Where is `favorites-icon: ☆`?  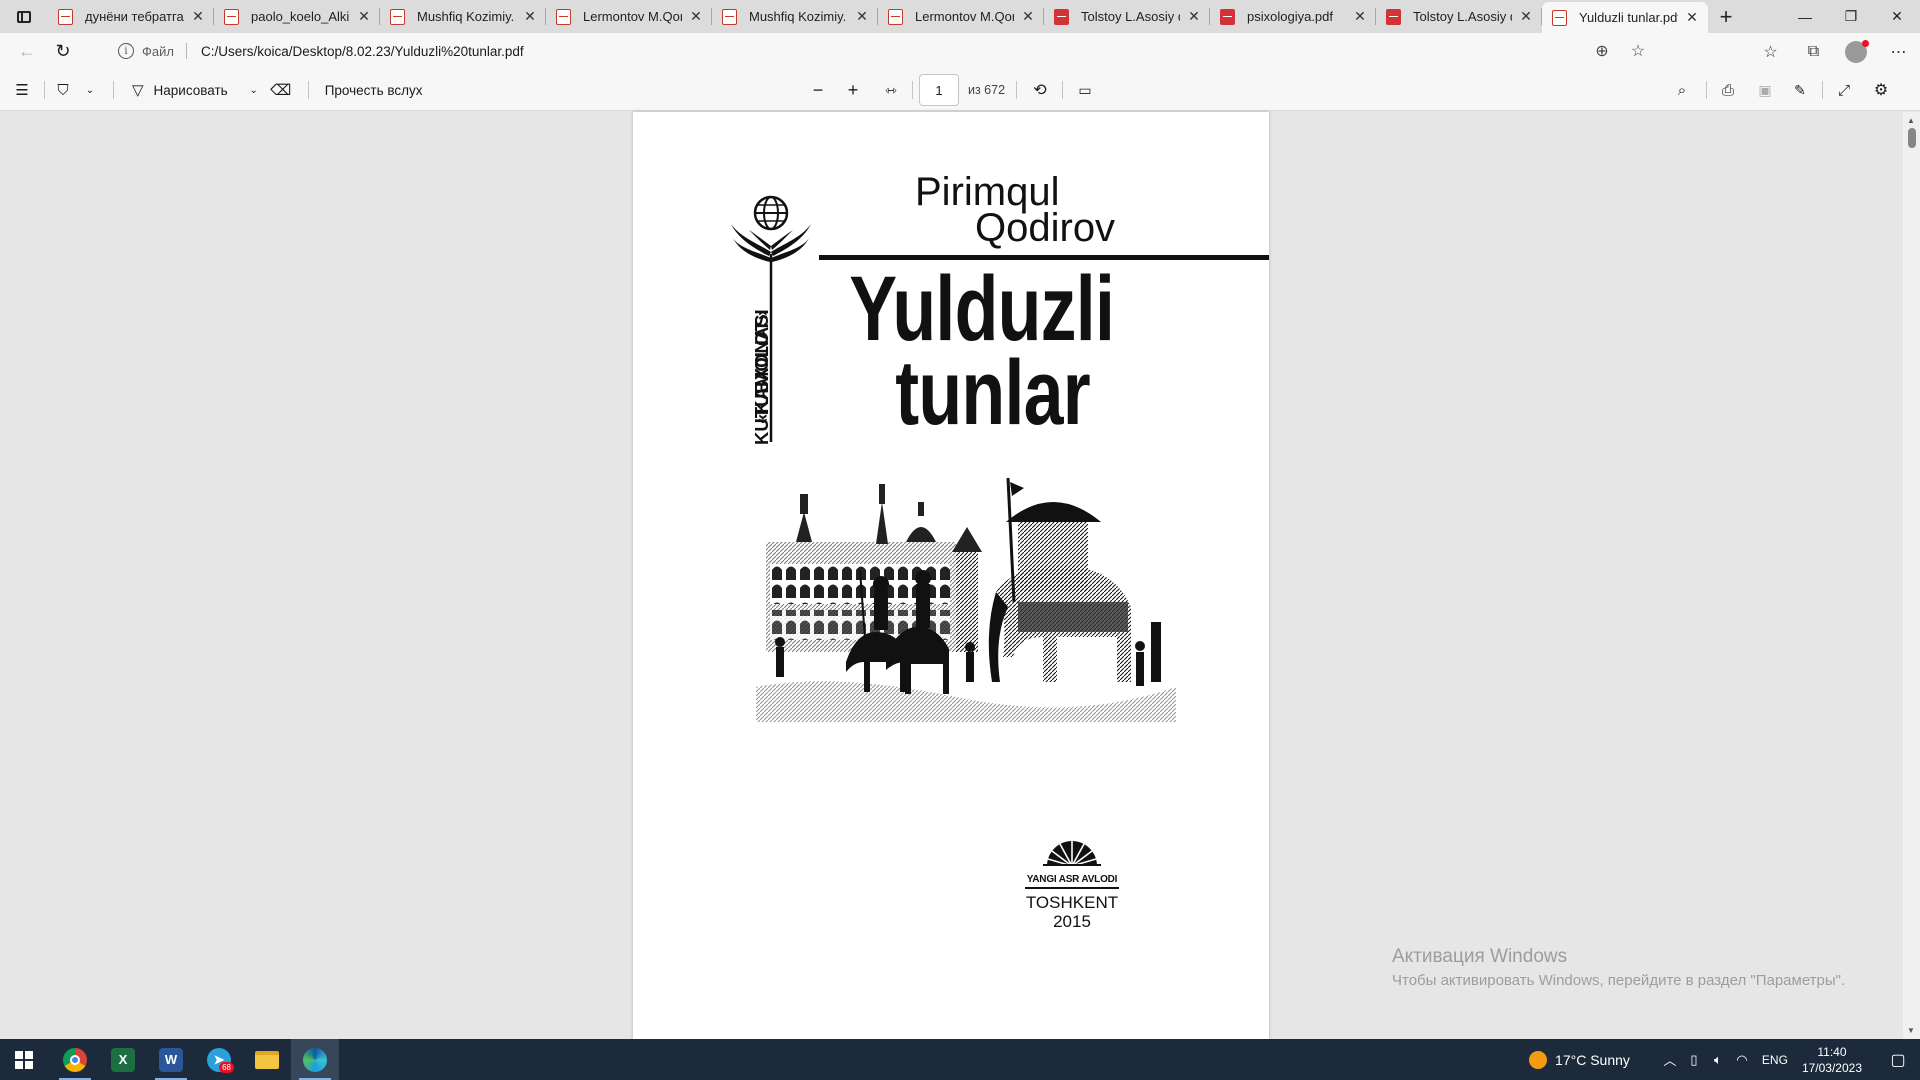 favorites-icon: ☆ is located at coordinates (1770, 52).